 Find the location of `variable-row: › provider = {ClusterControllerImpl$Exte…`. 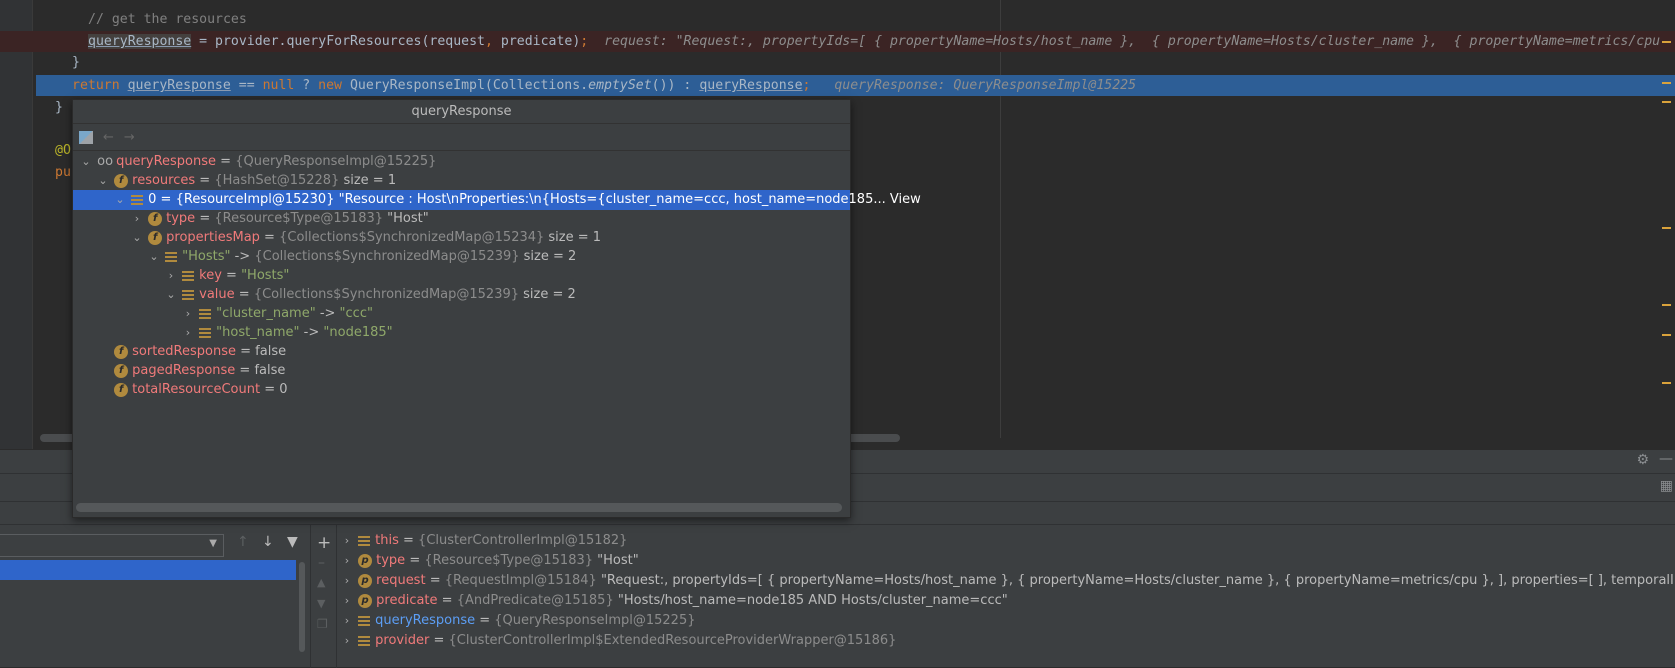

variable-row: › provider = {ClusterControllerImpl$Exte… is located at coordinates (618, 641).